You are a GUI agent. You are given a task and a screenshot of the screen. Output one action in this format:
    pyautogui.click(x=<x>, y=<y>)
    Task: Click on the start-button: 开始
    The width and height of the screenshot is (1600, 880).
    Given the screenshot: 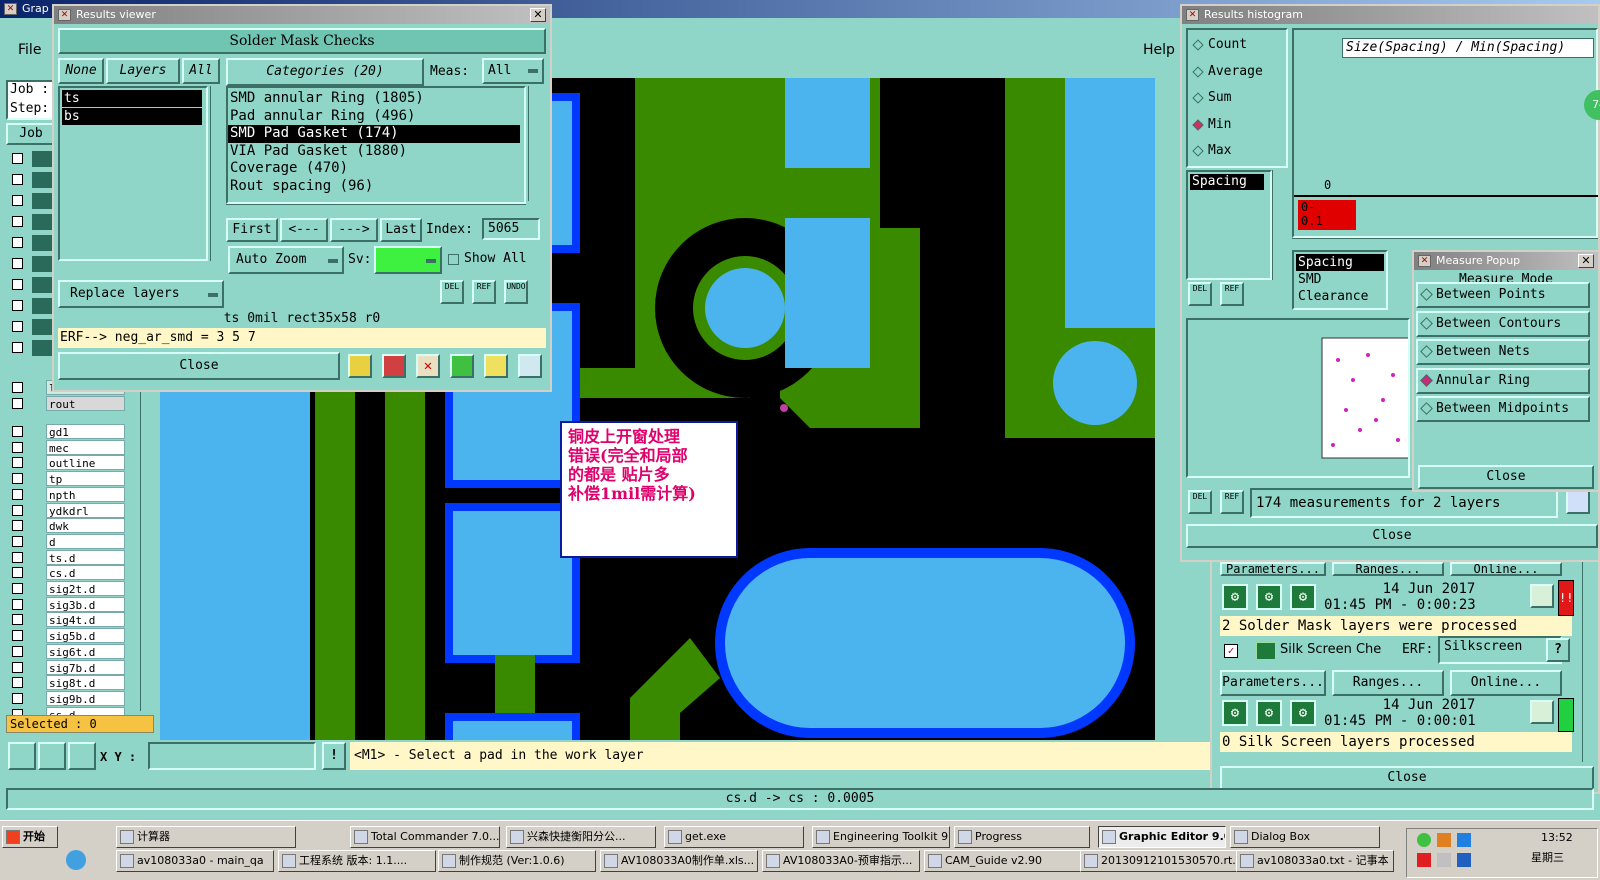 What is the action you would take?
    pyautogui.click(x=30, y=837)
    